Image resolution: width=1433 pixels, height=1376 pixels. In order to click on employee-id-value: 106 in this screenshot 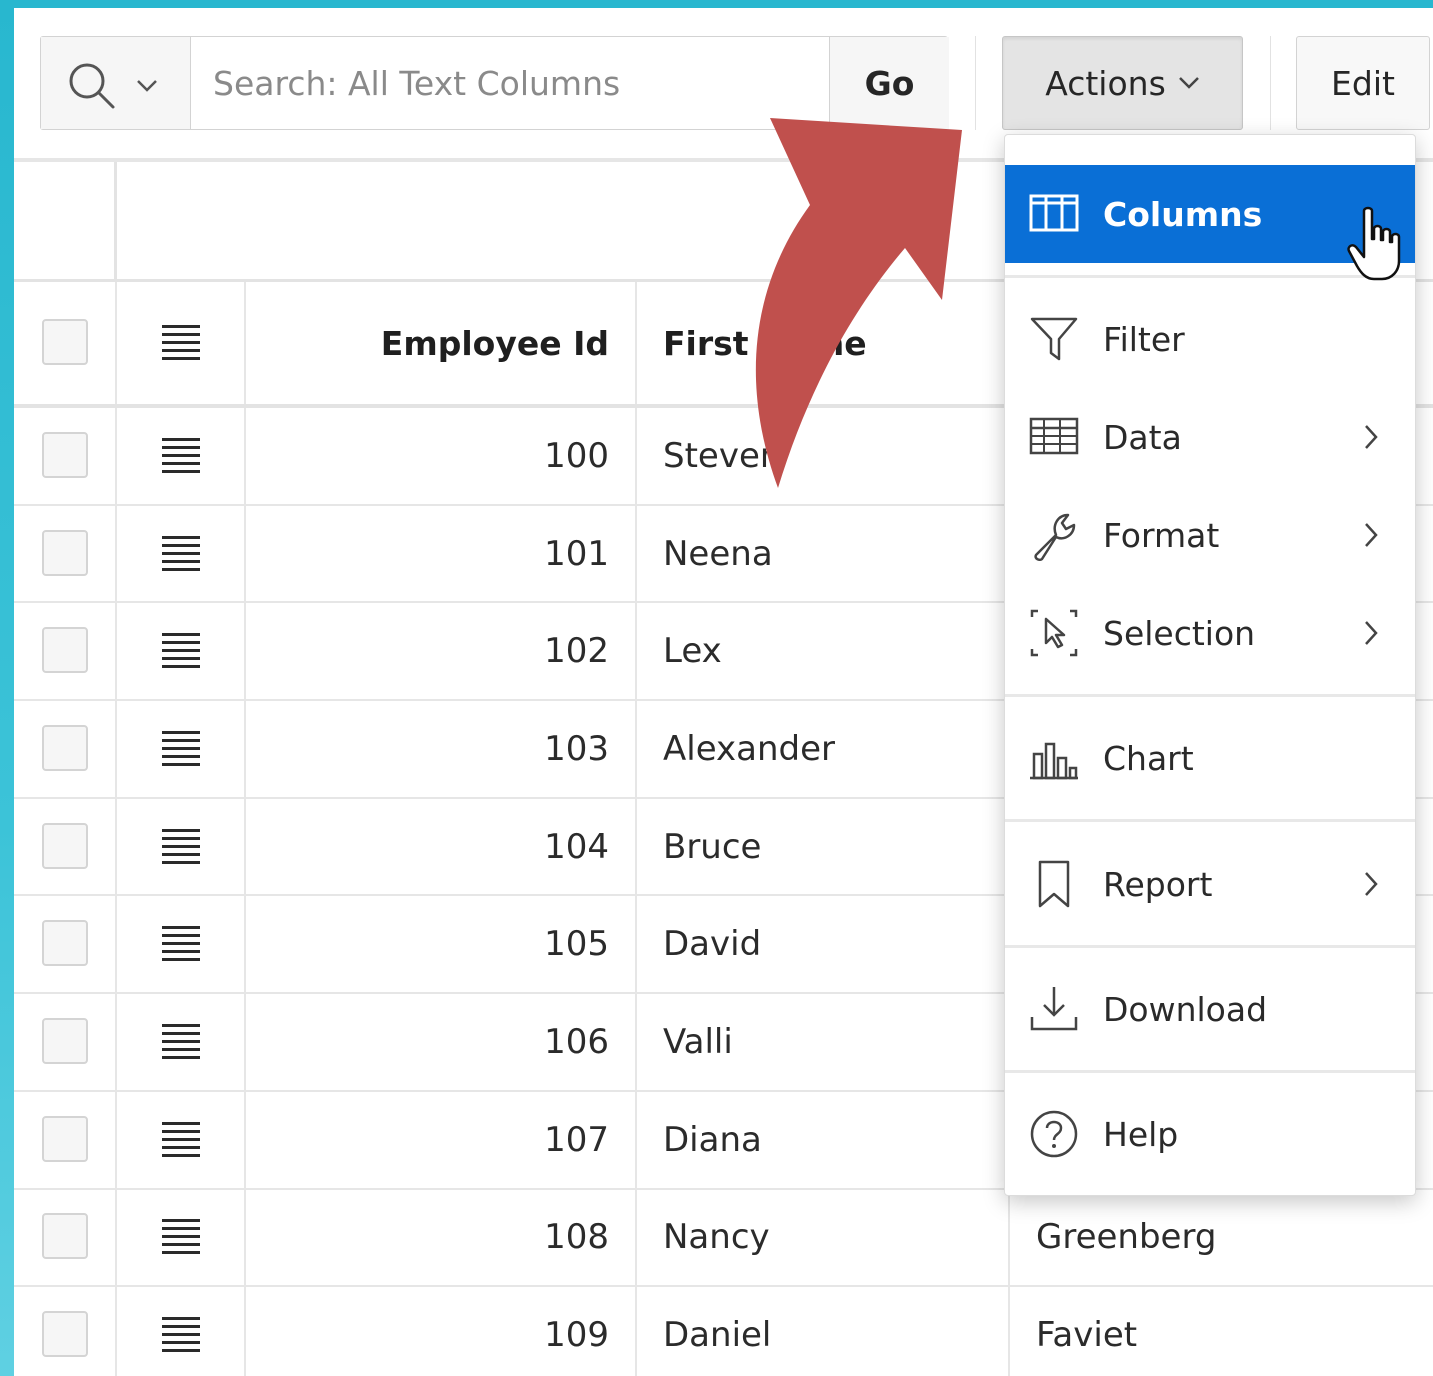, I will do `click(576, 1041)`.